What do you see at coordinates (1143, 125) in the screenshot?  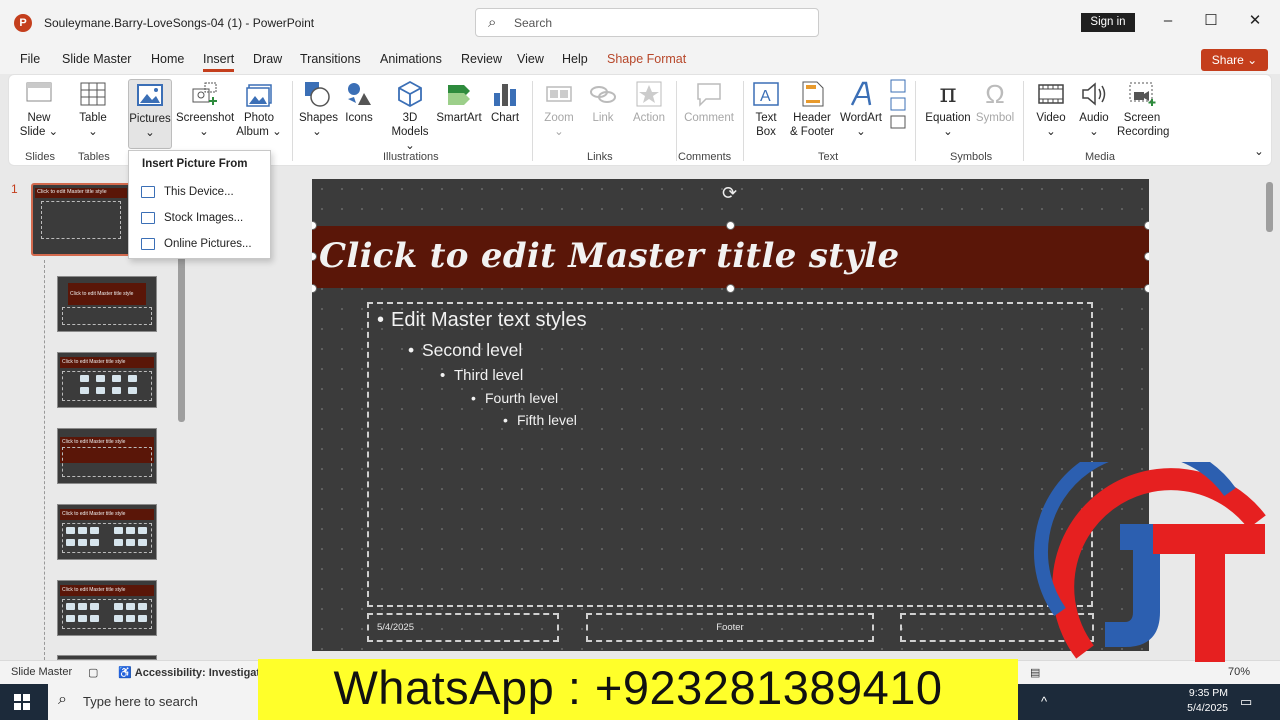 I see `screen-recording-label: Screen Recording` at bounding box center [1143, 125].